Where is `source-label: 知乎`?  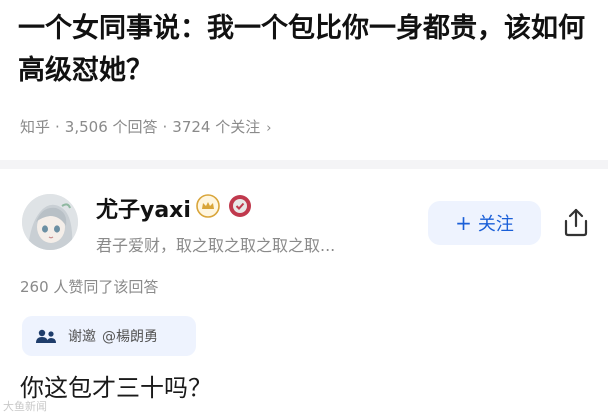 source-label: 知乎 is located at coordinates (35, 127).